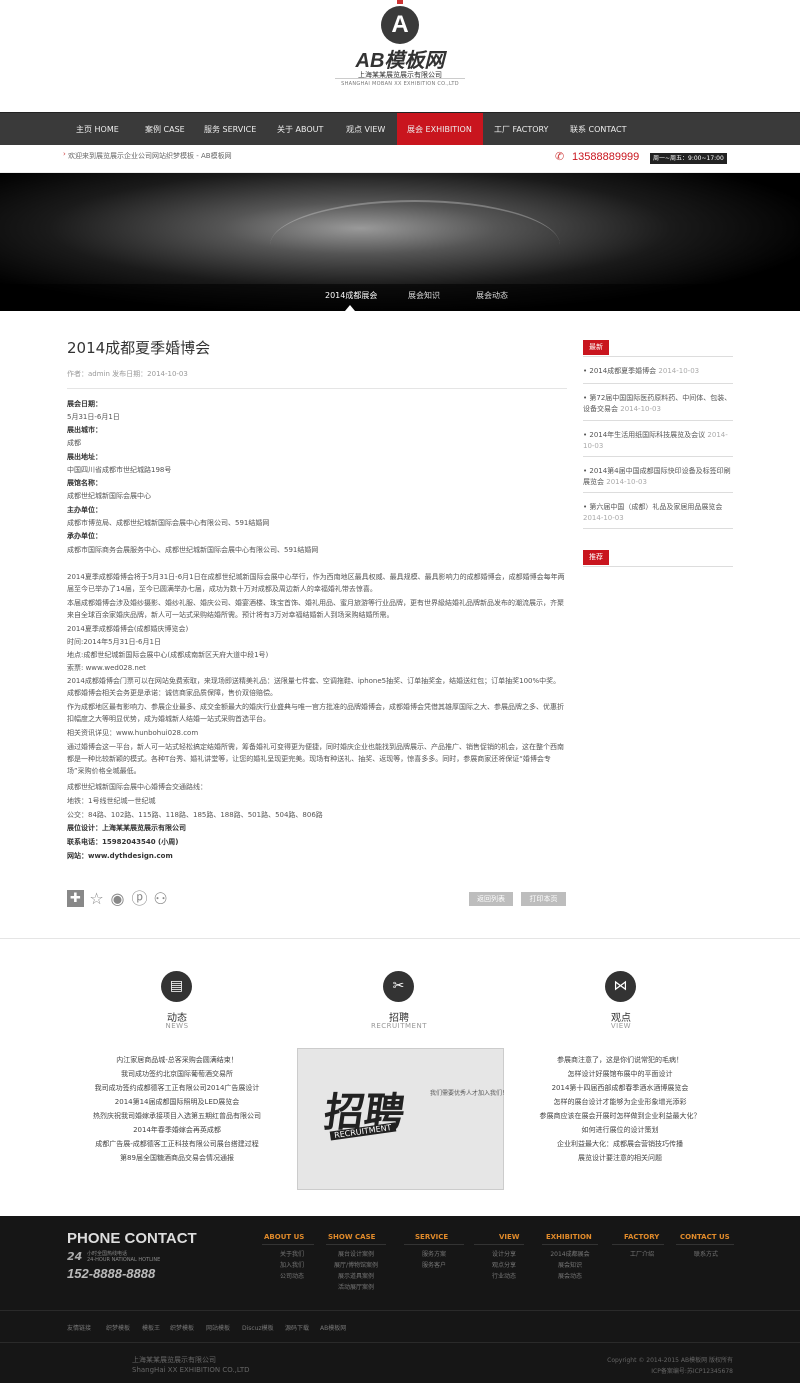  Describe the element at coordinates (400, 25) in the screenshot. I see `logo-badge: A` at that location.